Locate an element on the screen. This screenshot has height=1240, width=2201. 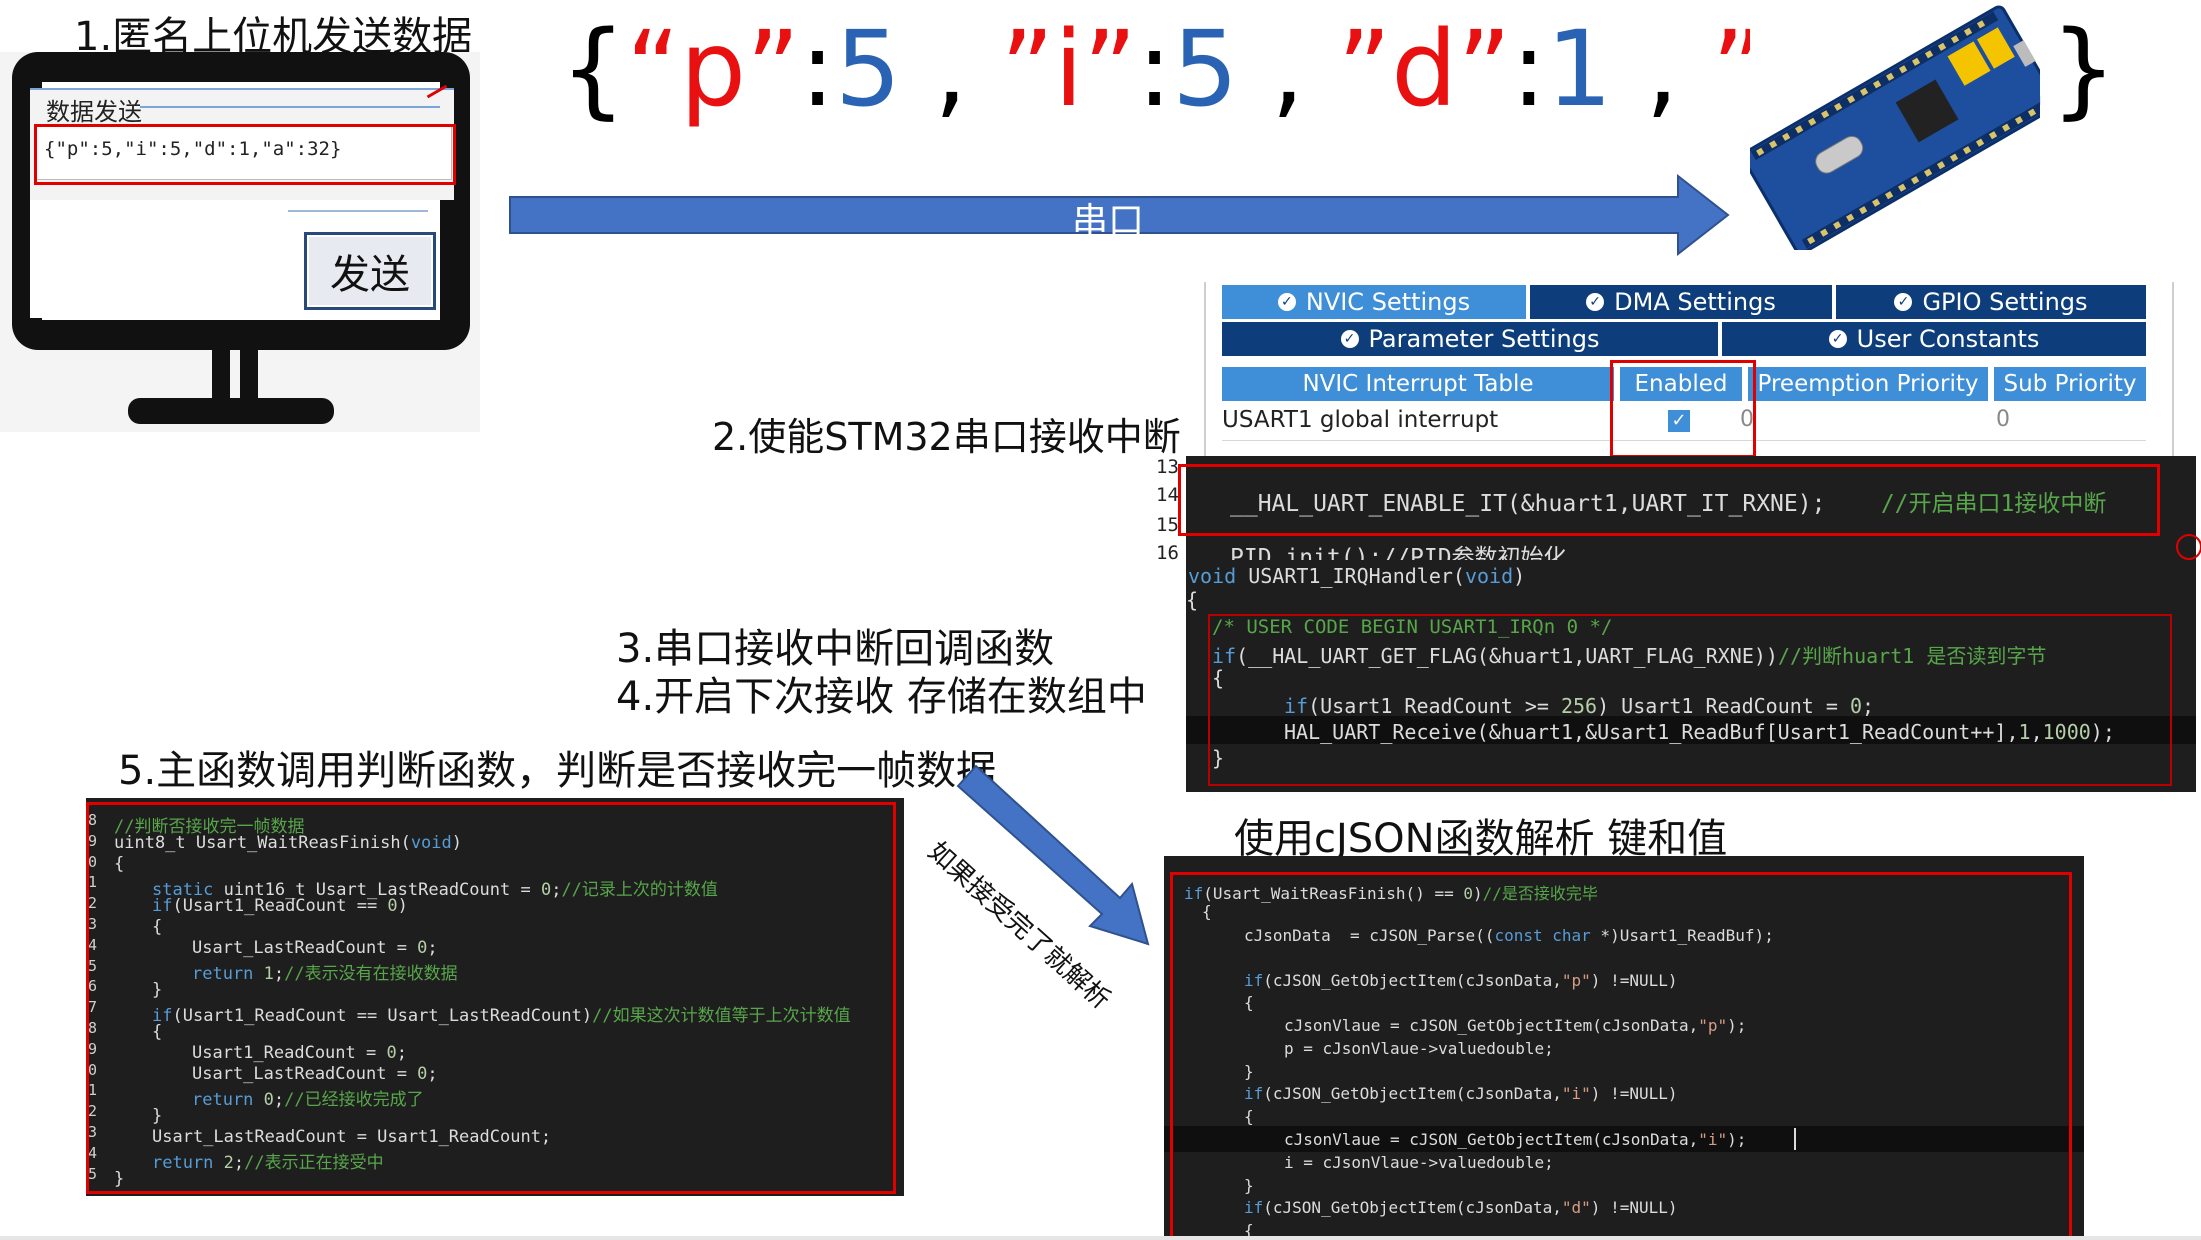
enable-code-highlight is located at coordinates (1669, 500).